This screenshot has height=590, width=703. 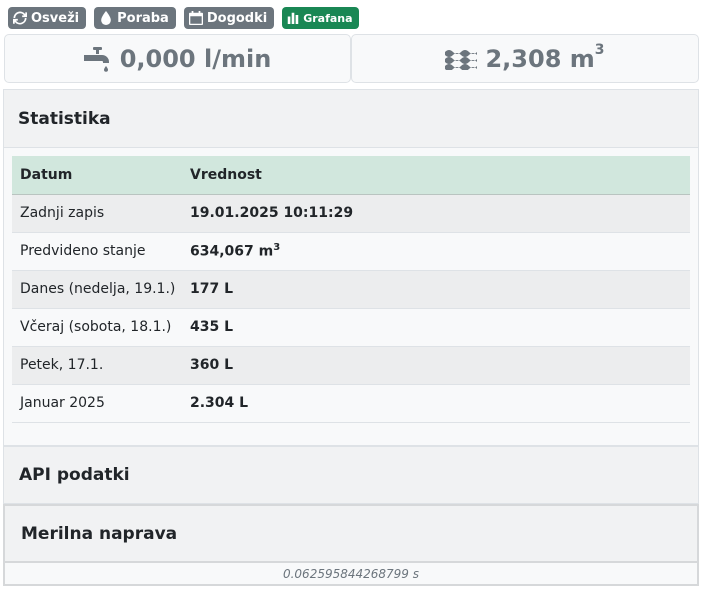 I want to click on api-data-title: API podatki, so click(x=74, y=475).